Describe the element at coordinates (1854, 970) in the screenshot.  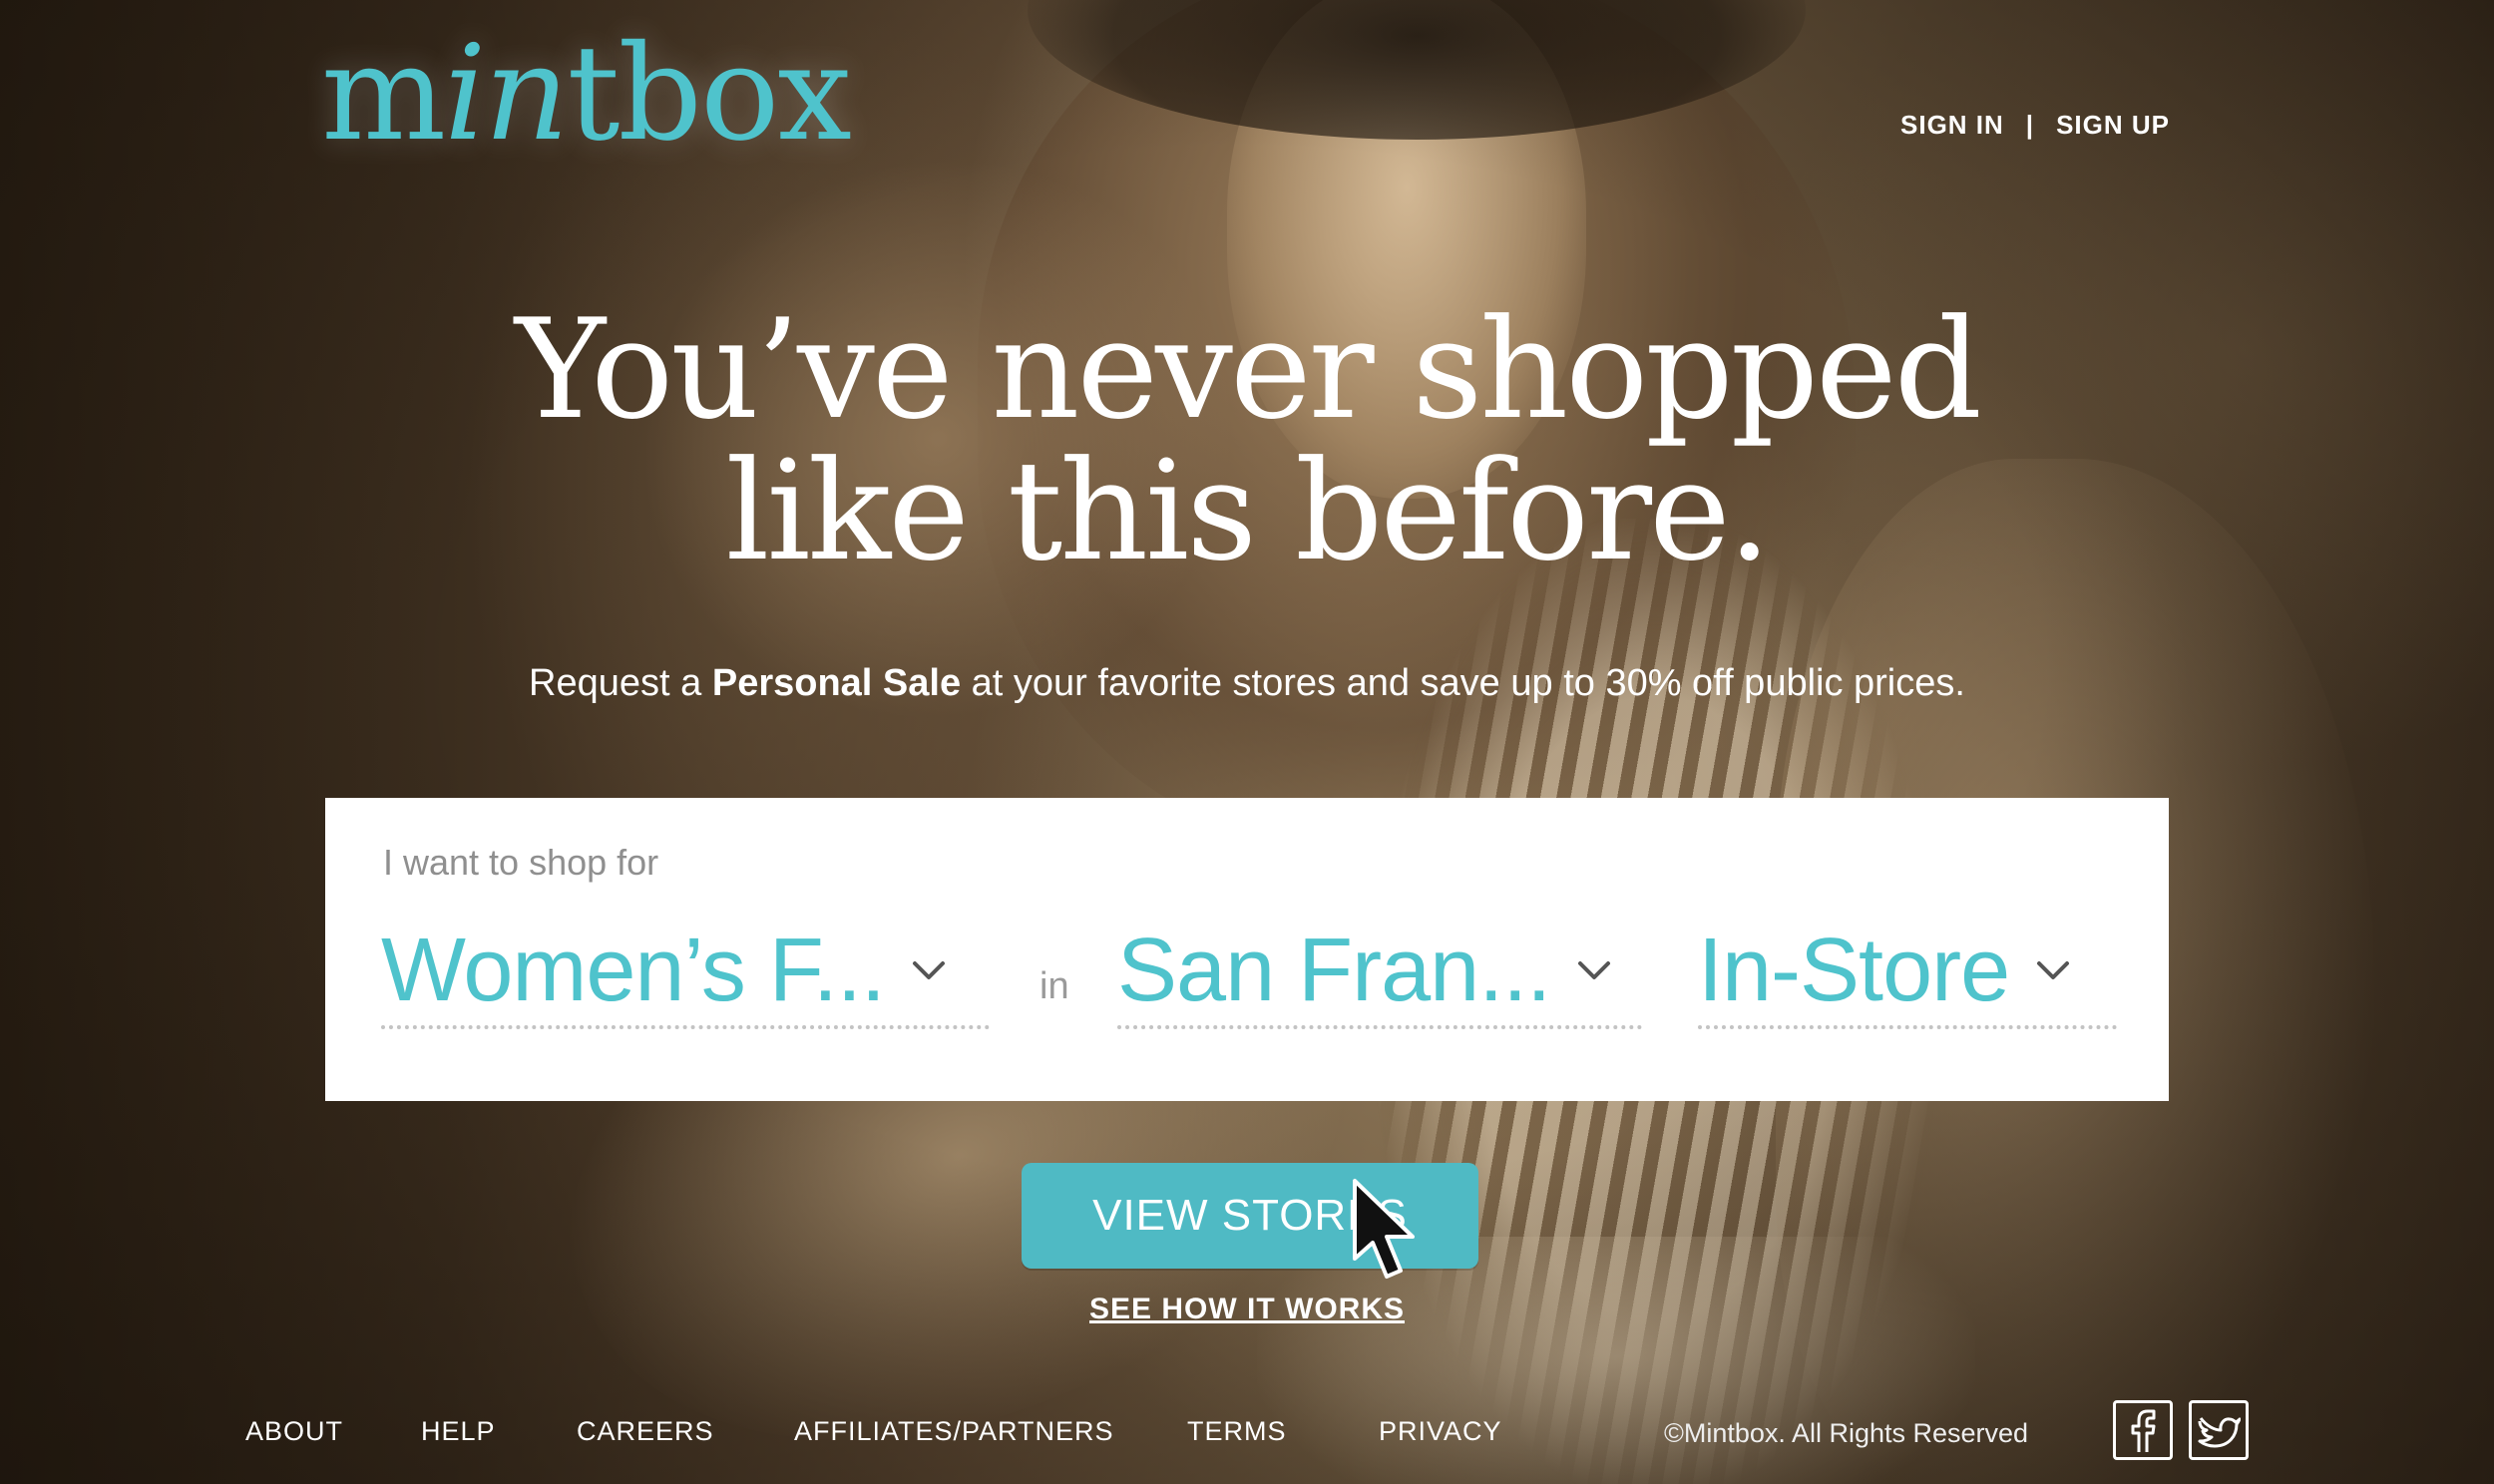
I see `shopping-mode-select-value: In-Store` at that location.